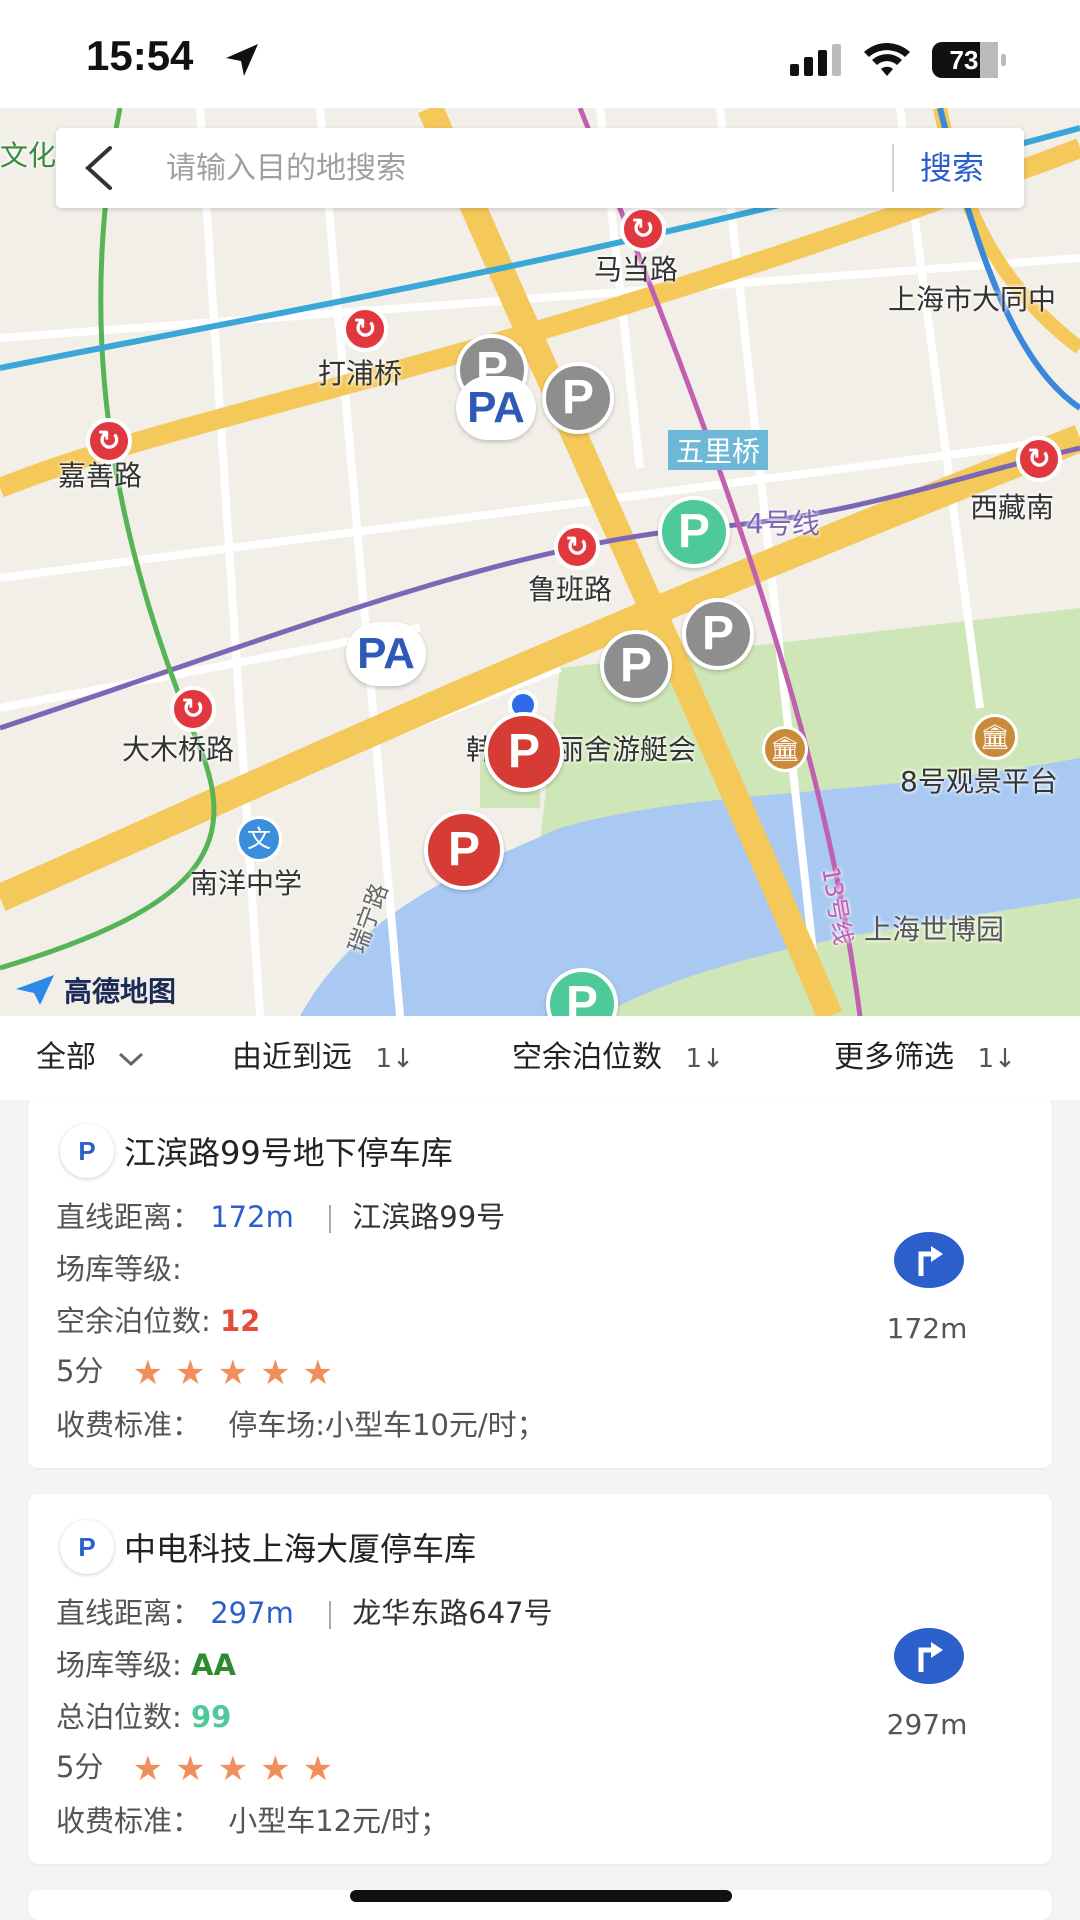 This screenshot has height=1920, width=1080. Describe the element at coordinates (952, 168) in the screenshot. I see `search-button: 搜索` at that location.